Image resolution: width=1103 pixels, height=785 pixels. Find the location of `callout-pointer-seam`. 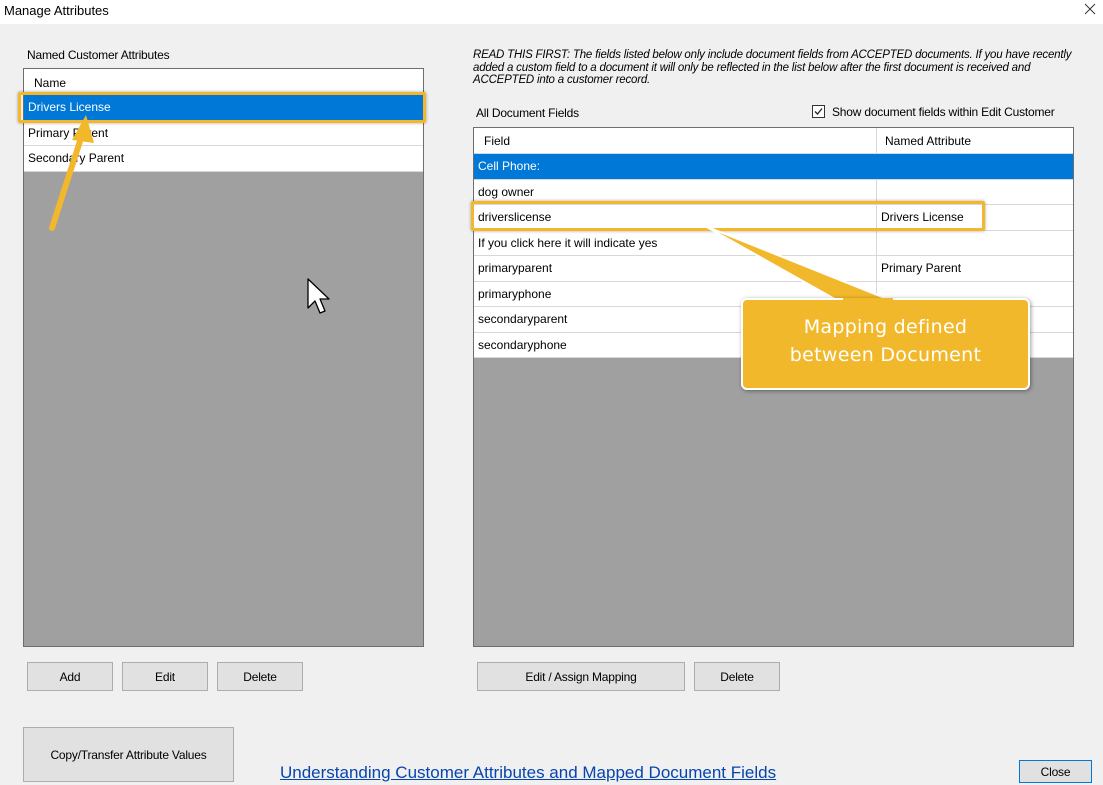

callout-pointer-seam is located at coordinates (868, 301).